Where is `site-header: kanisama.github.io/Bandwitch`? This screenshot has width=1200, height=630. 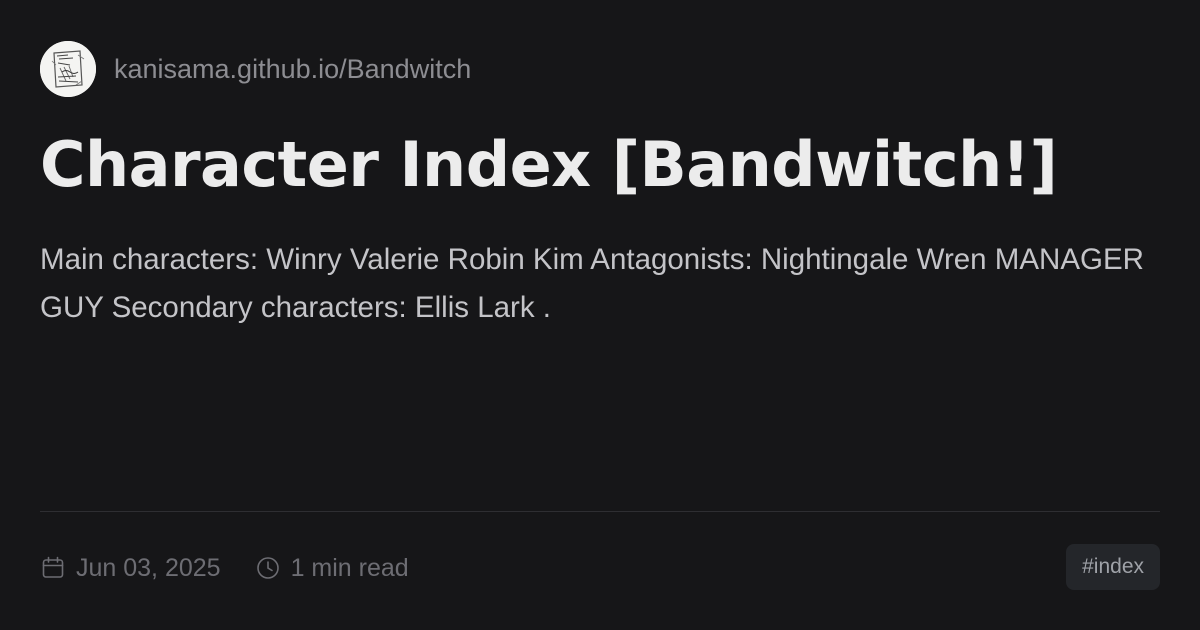
site-header: kanisama.github.io/Bandwitch is located at coordinates (255, 69).